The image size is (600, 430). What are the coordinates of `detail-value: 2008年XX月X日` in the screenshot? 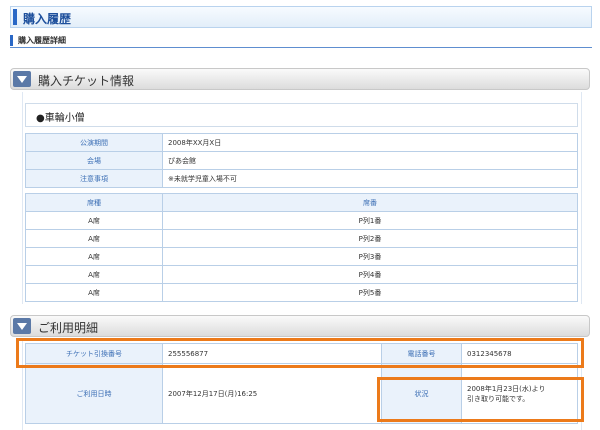 It's located at (370, 142).